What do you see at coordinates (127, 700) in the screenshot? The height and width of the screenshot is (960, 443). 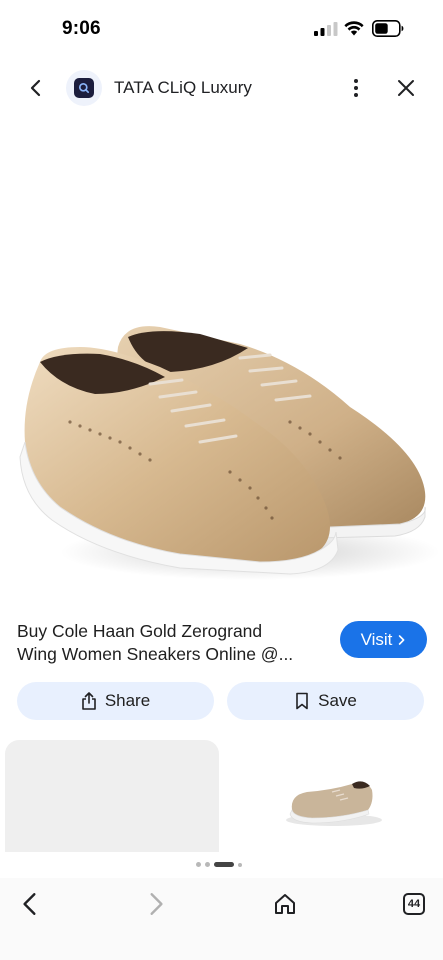 I see `share-label: Share` at bounding box center [127, 700].